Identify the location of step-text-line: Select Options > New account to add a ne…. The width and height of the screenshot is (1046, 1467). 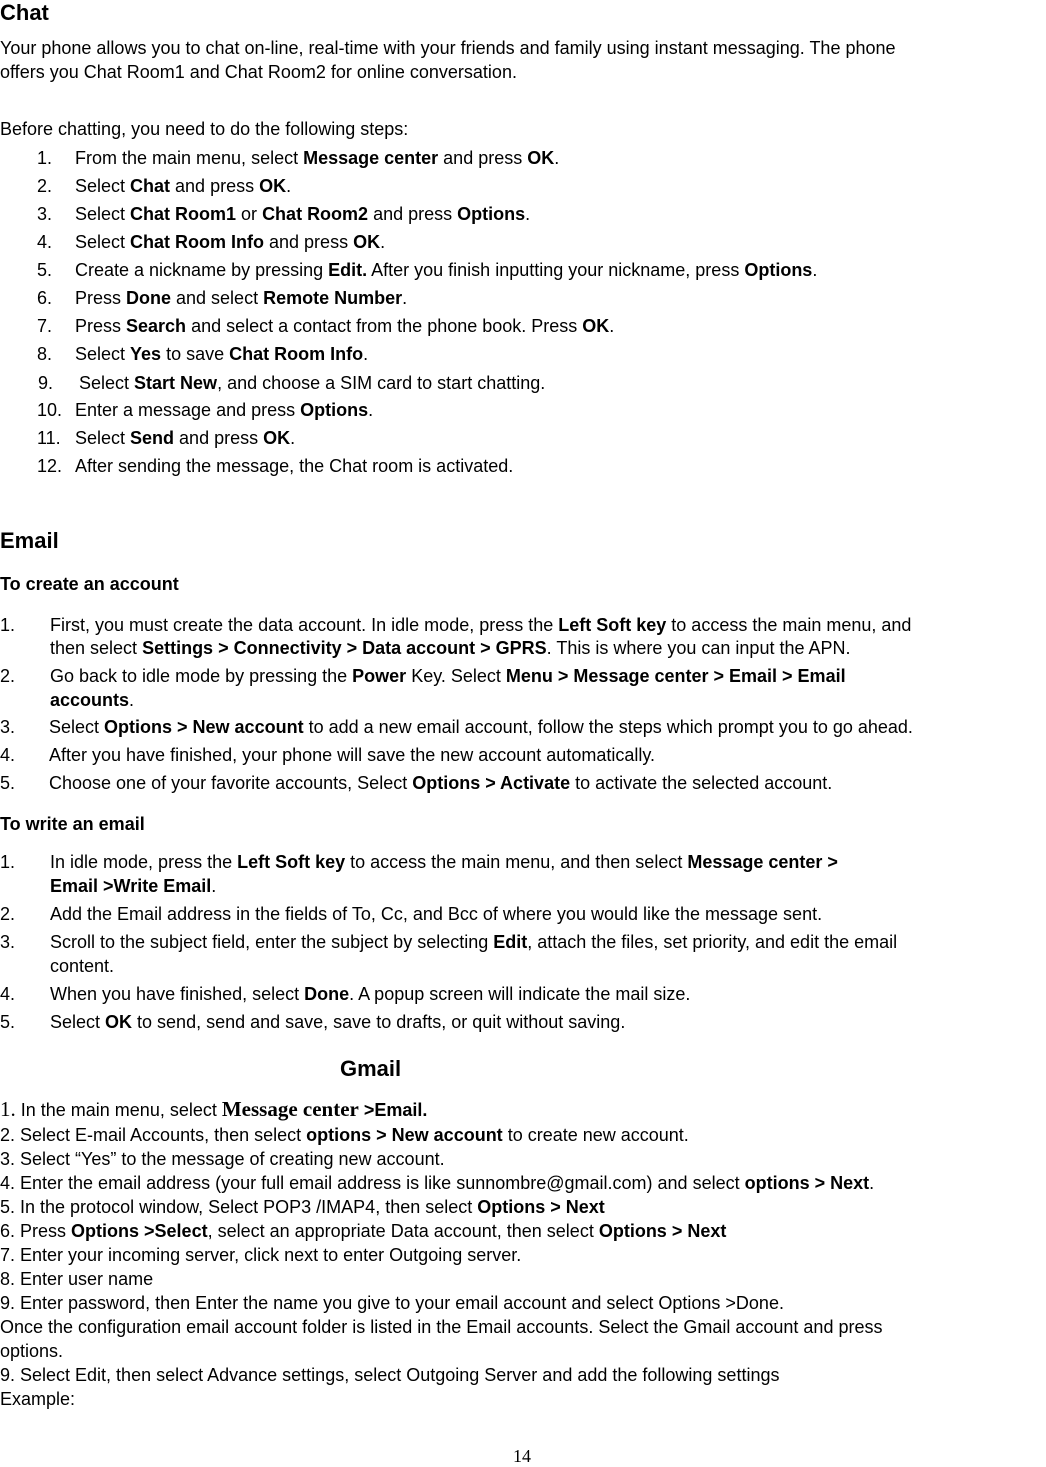
(481, 727).